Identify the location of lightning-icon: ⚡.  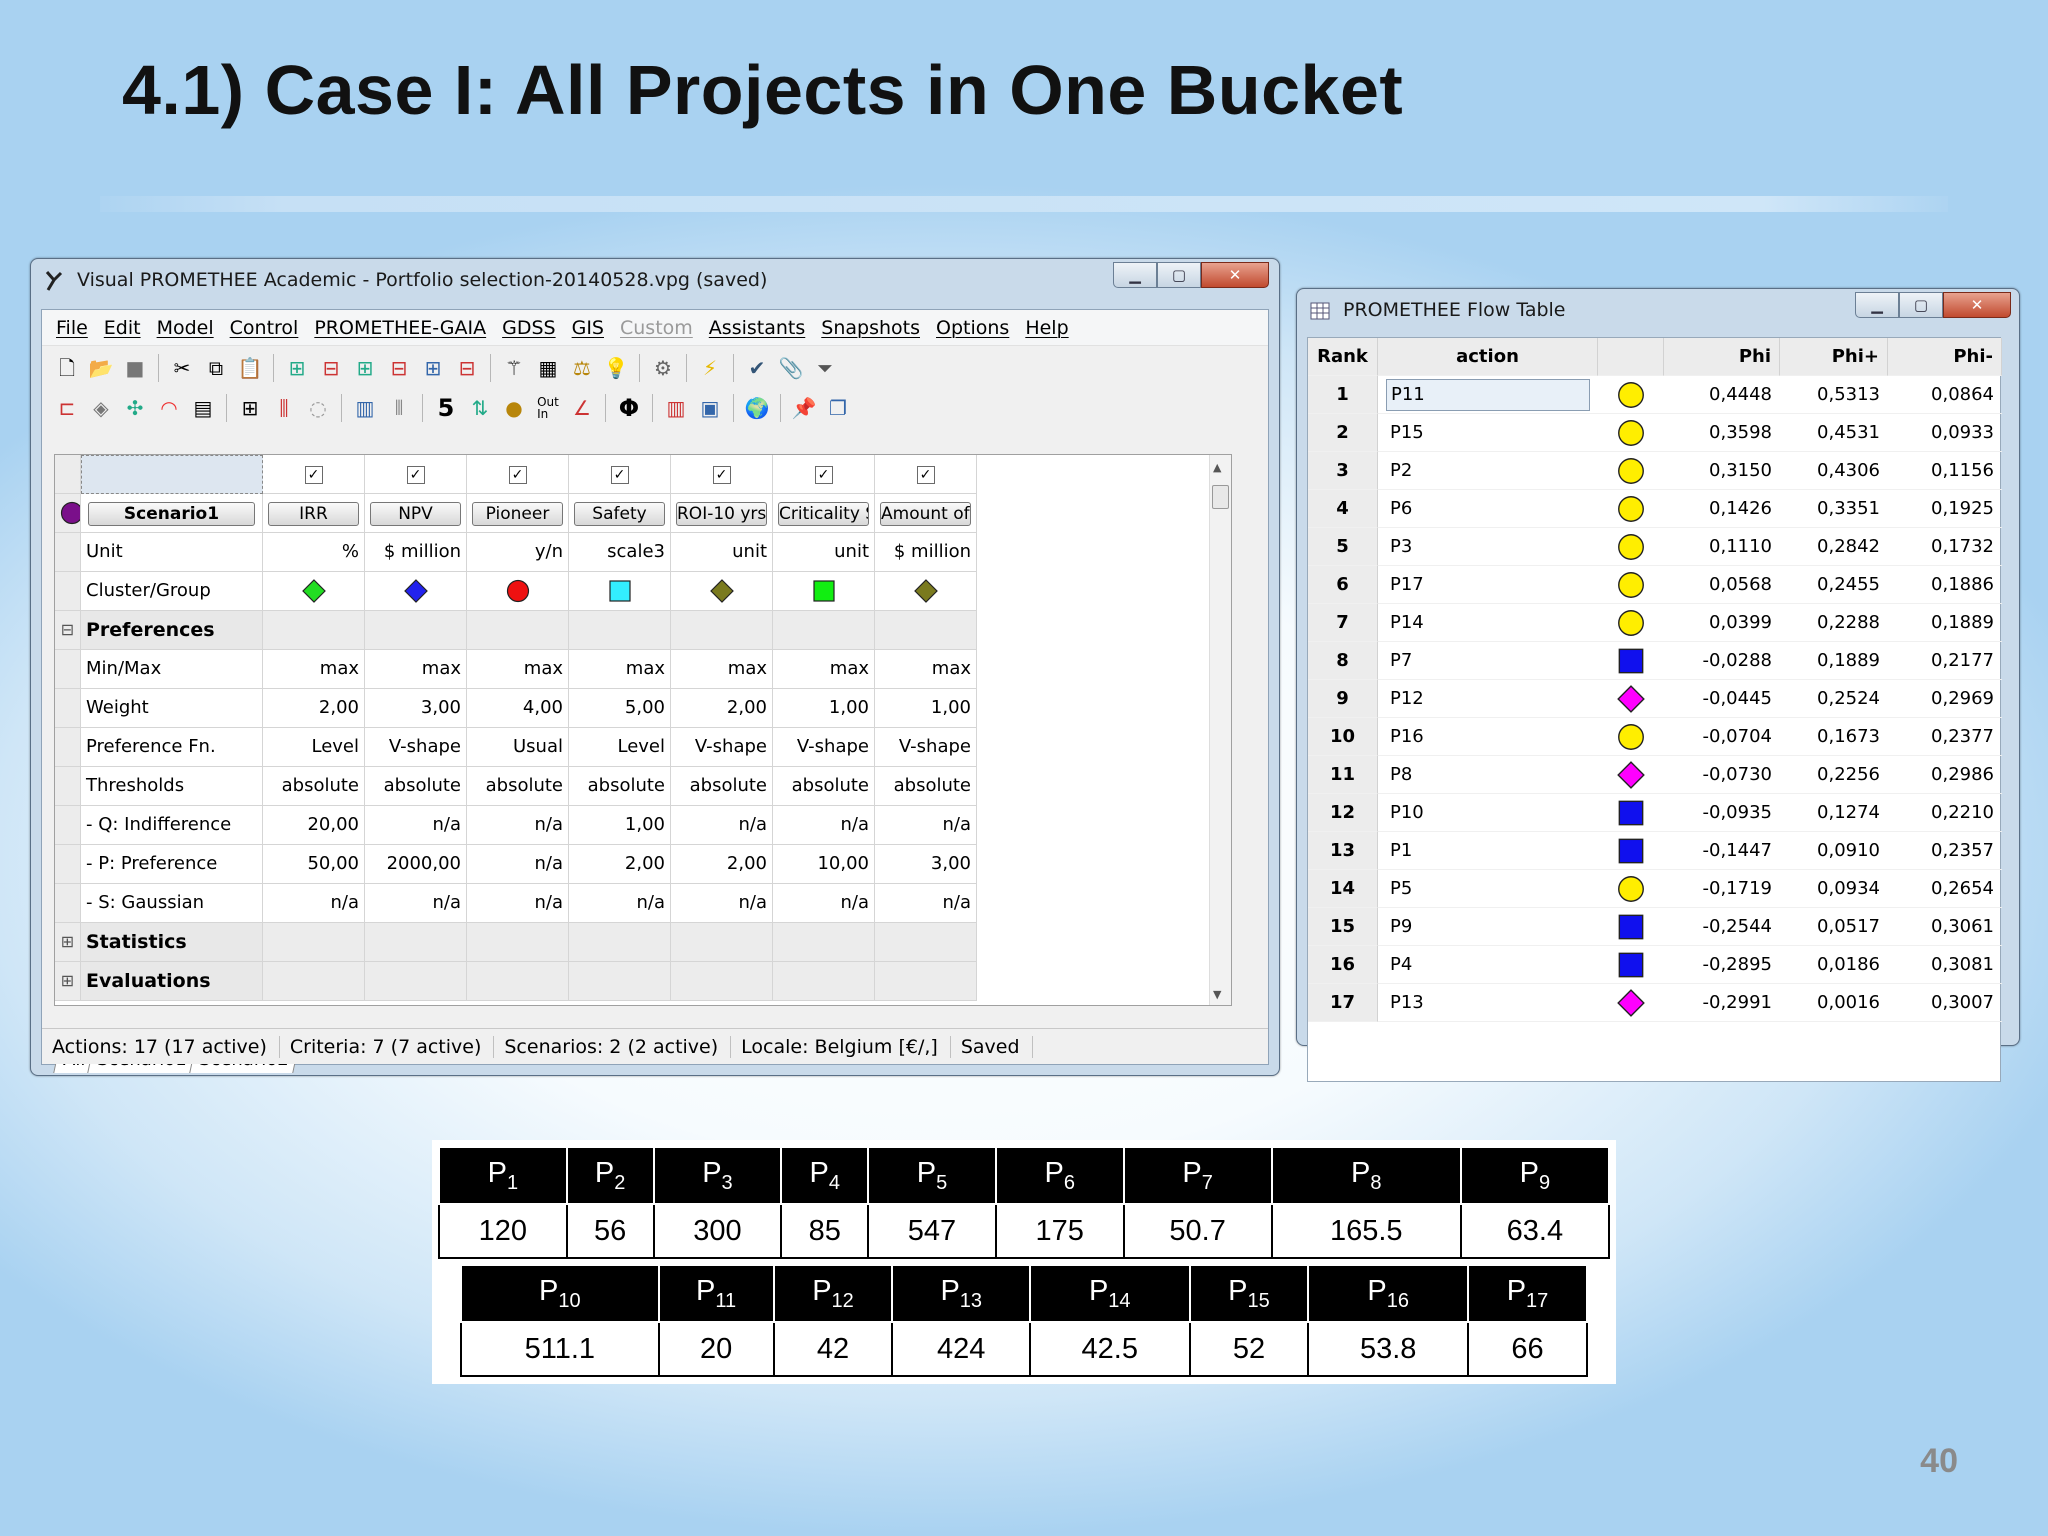
(710, 368).